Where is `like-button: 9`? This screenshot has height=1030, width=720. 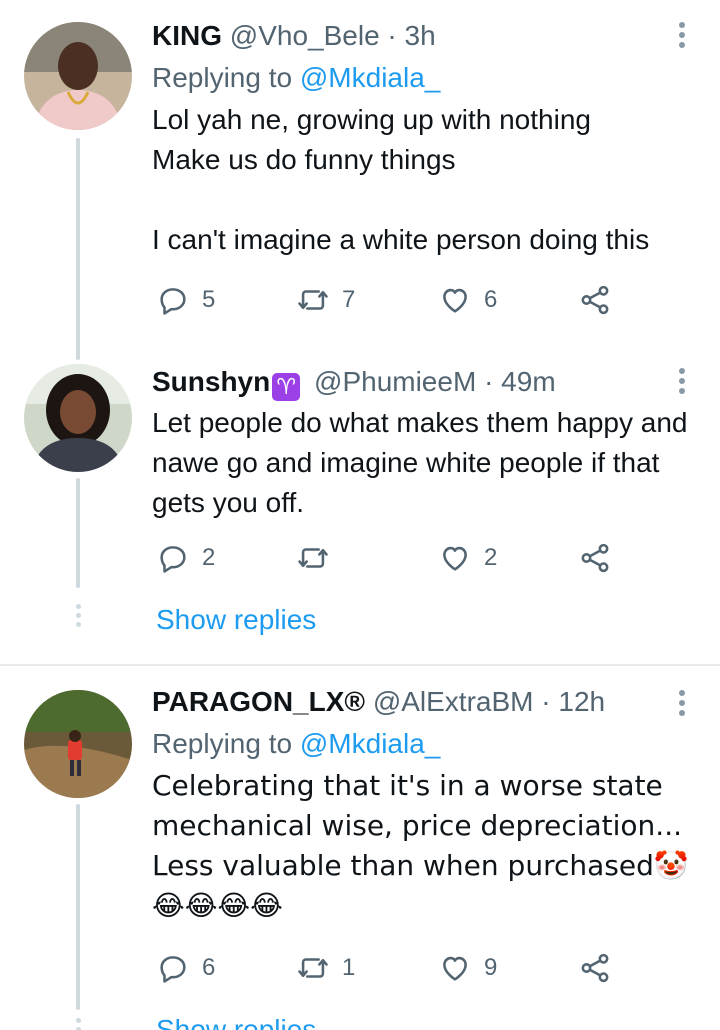 like-button: 9 is located at coordinates (467, 968).